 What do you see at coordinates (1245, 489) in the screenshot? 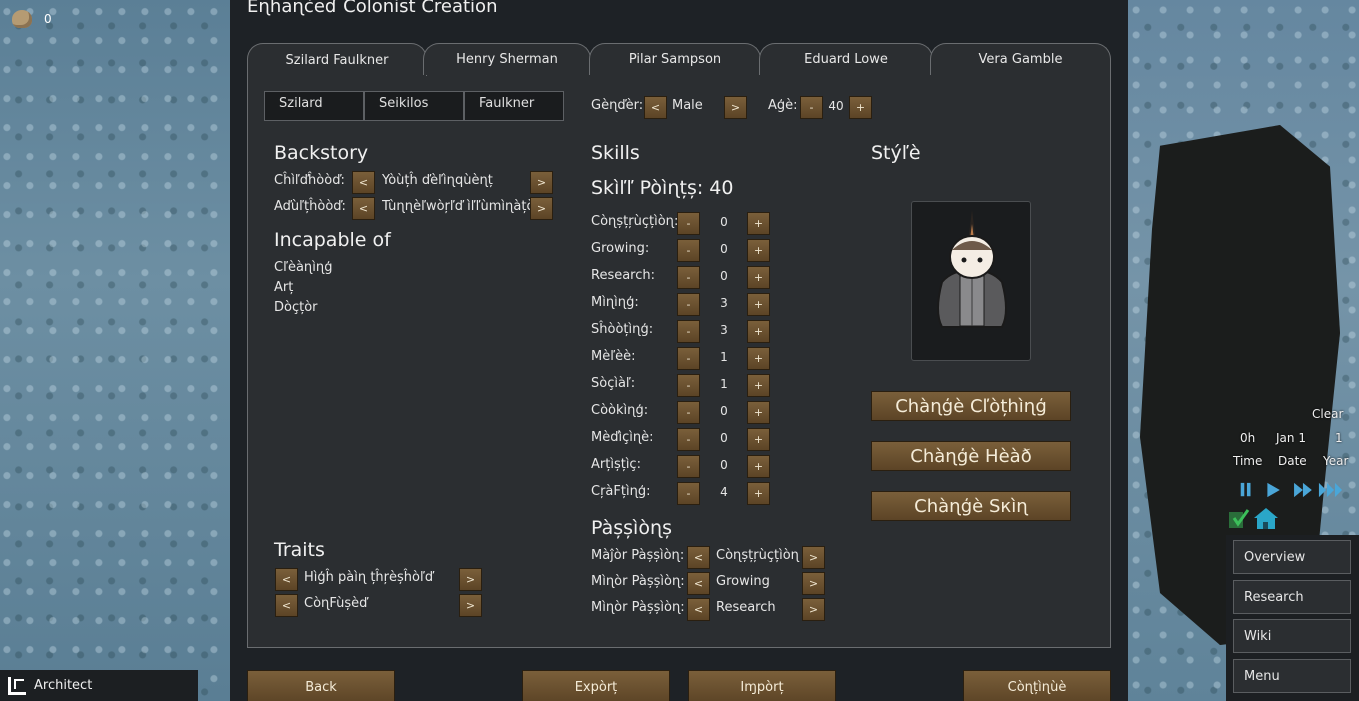
I see `pause-icon` at bounding box center [1245, 489].